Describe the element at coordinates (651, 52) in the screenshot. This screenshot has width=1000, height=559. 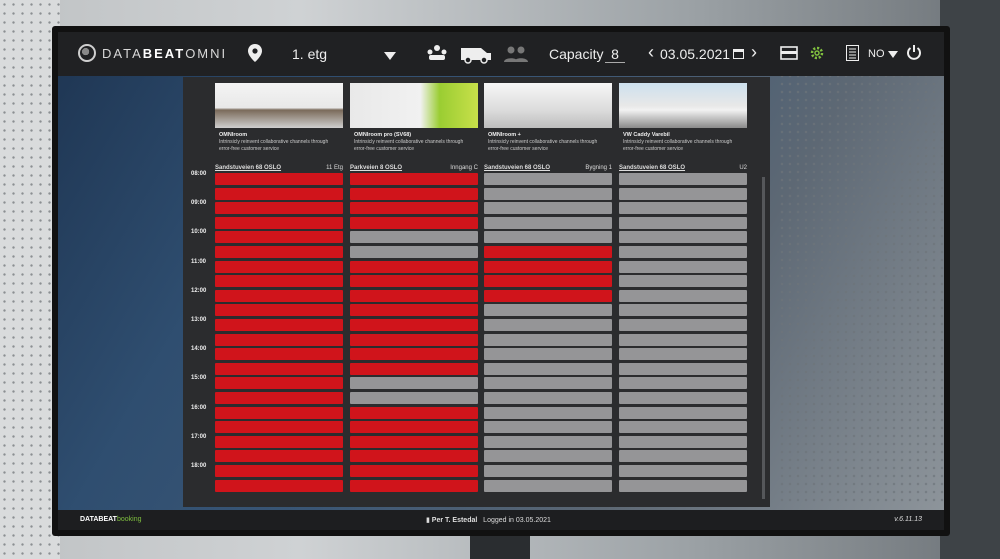
I see `prev-date-button: ‹` at that location.